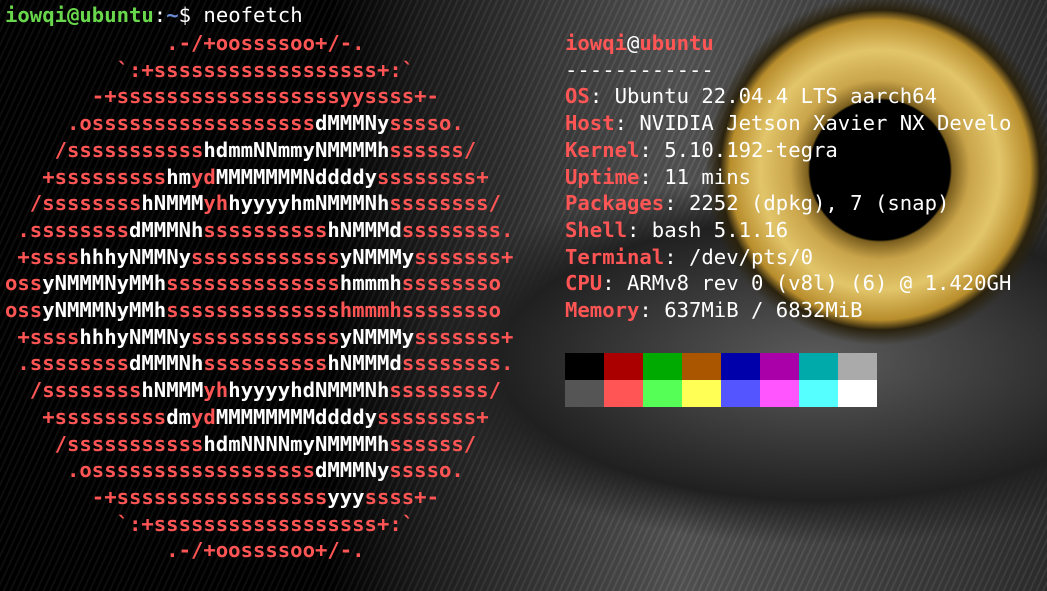 The width and height of the screenshot is (1047, 591). I want to click on logo-segment: ssssssssssssss, so click(253, 283).